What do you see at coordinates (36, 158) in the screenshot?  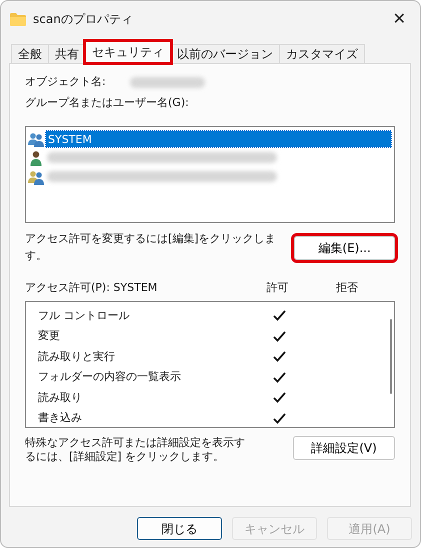 I see `user-icon` at bounding box center [36, 158].